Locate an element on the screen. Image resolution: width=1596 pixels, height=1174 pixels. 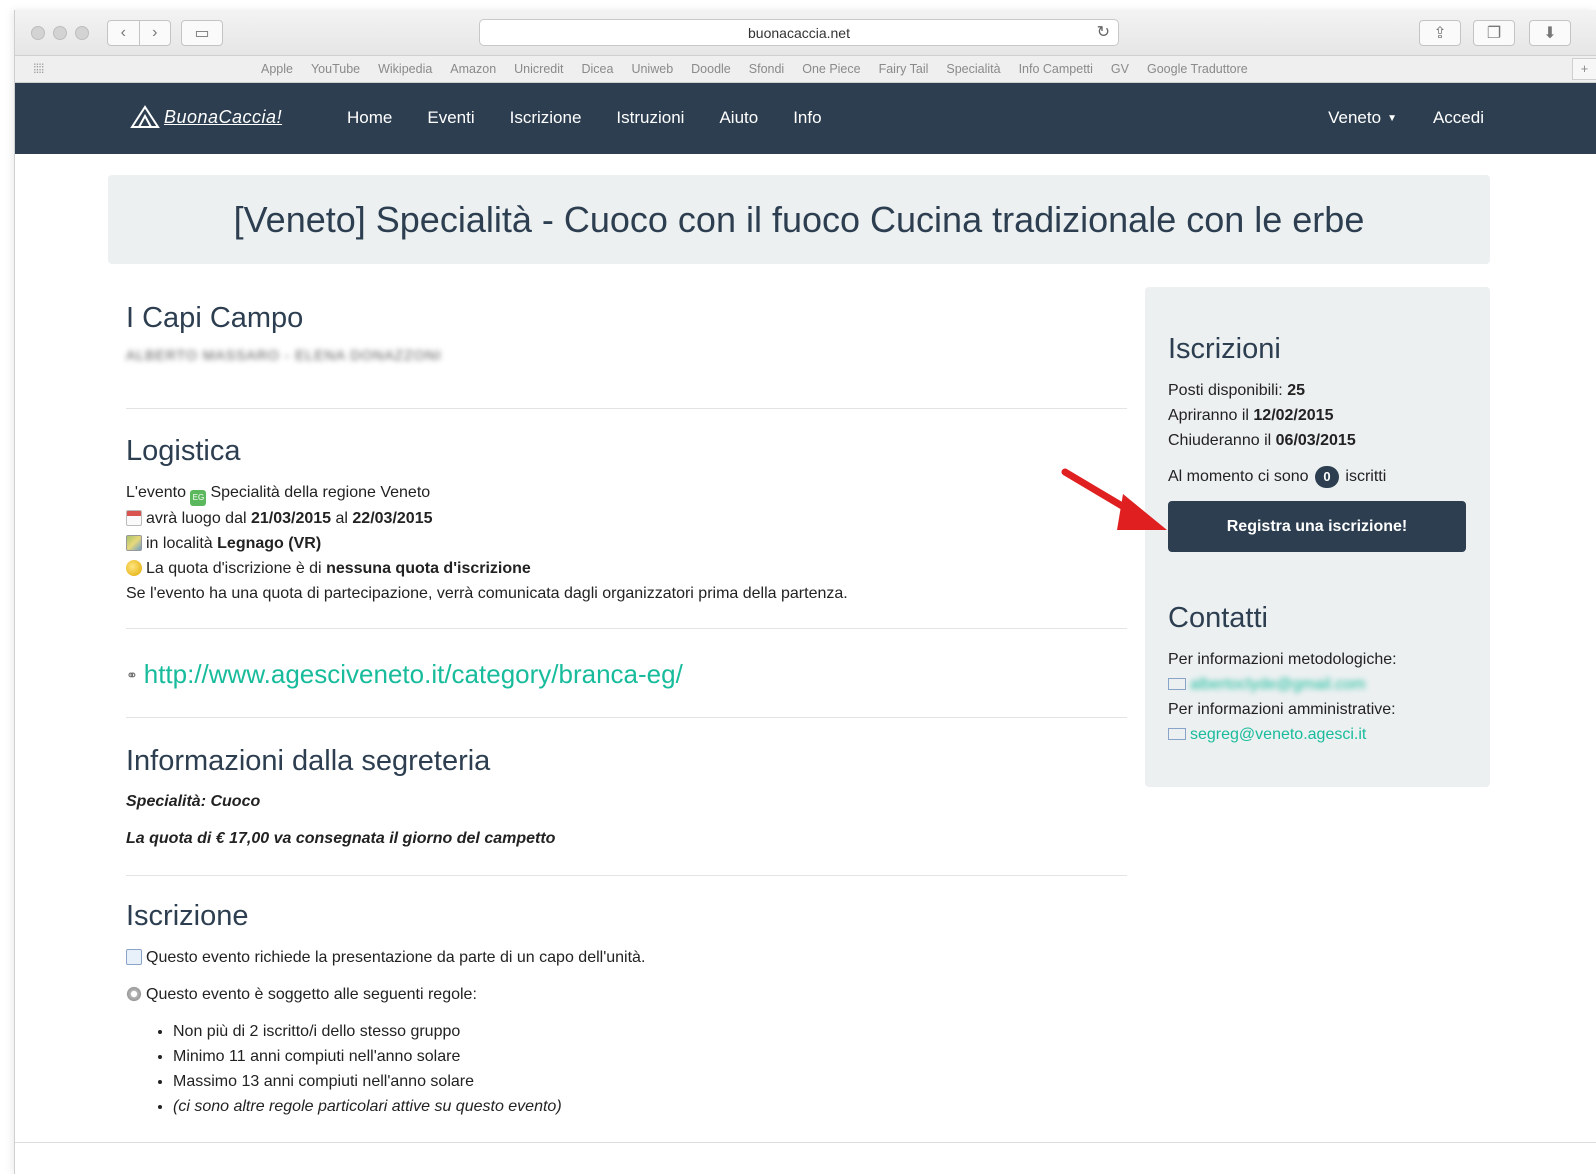
top-sites-grid-icon: ⁞⁞⁞⁞ is located at coordinates (38, 68).